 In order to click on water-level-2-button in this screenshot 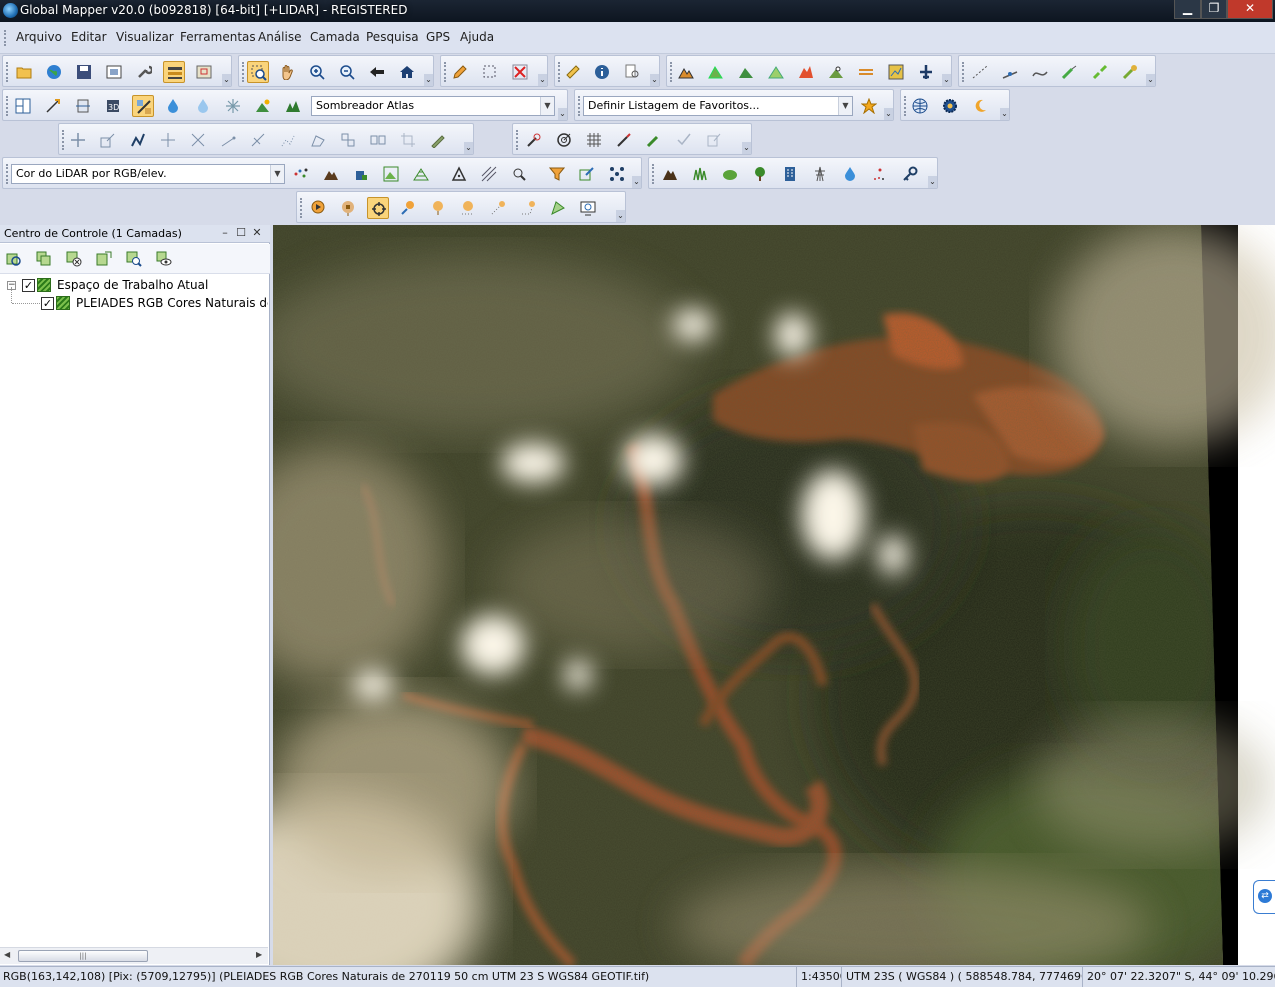, I will do `click(203, 106)`.